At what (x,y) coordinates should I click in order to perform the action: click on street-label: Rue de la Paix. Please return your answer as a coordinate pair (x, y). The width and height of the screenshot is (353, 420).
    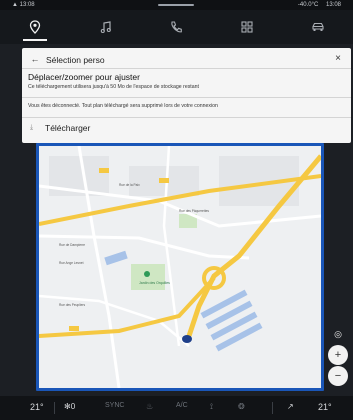
    Looking at the image, I should click on (129, 185).